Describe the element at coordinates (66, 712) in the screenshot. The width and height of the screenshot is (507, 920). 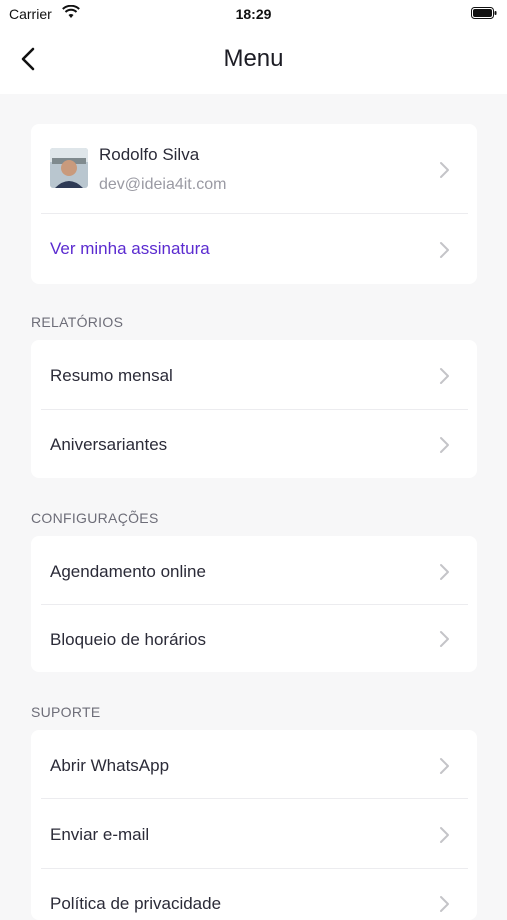
I see `section-title-support: SUPORTE` at that location.